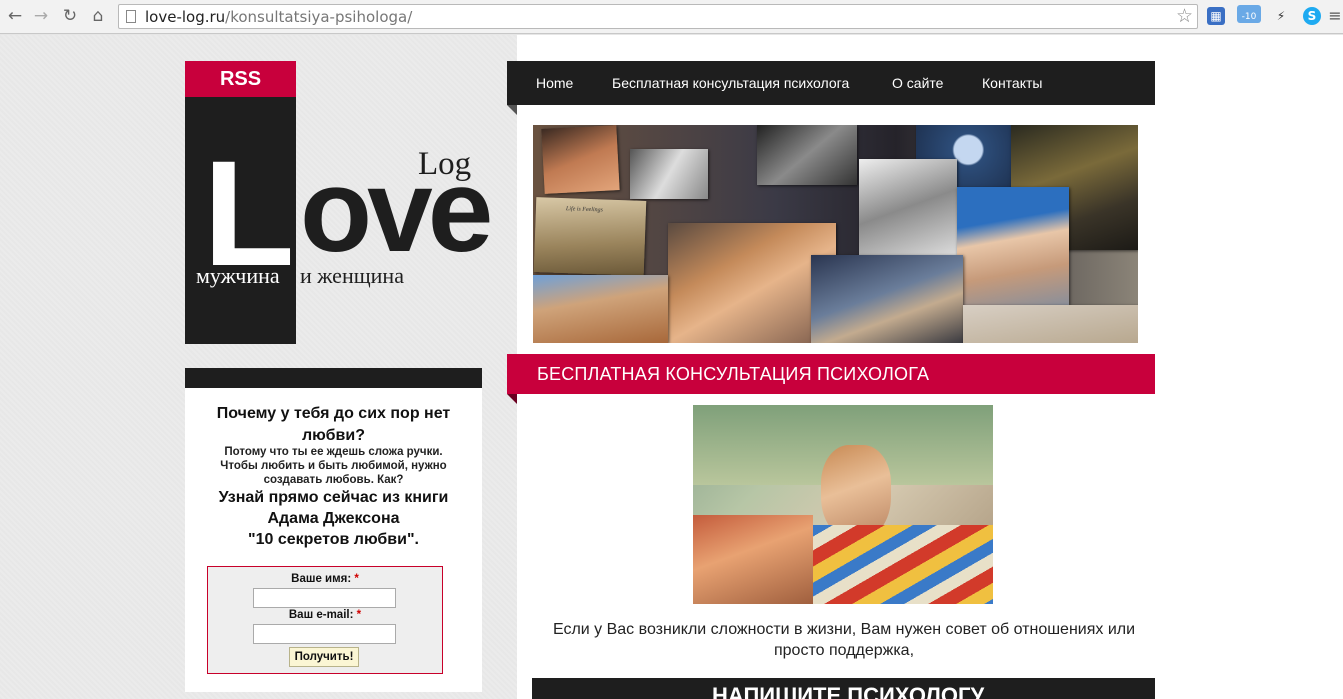  I want to click on dress, so click(753, 559).